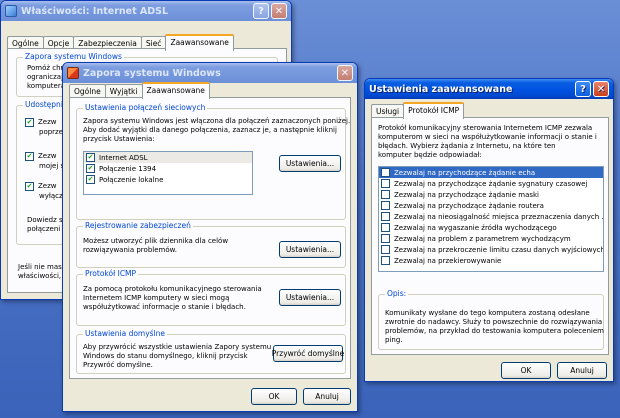 The image size is (620, 418). I want to click on window-title: Zapora systemu Windows, so click(152, 73).